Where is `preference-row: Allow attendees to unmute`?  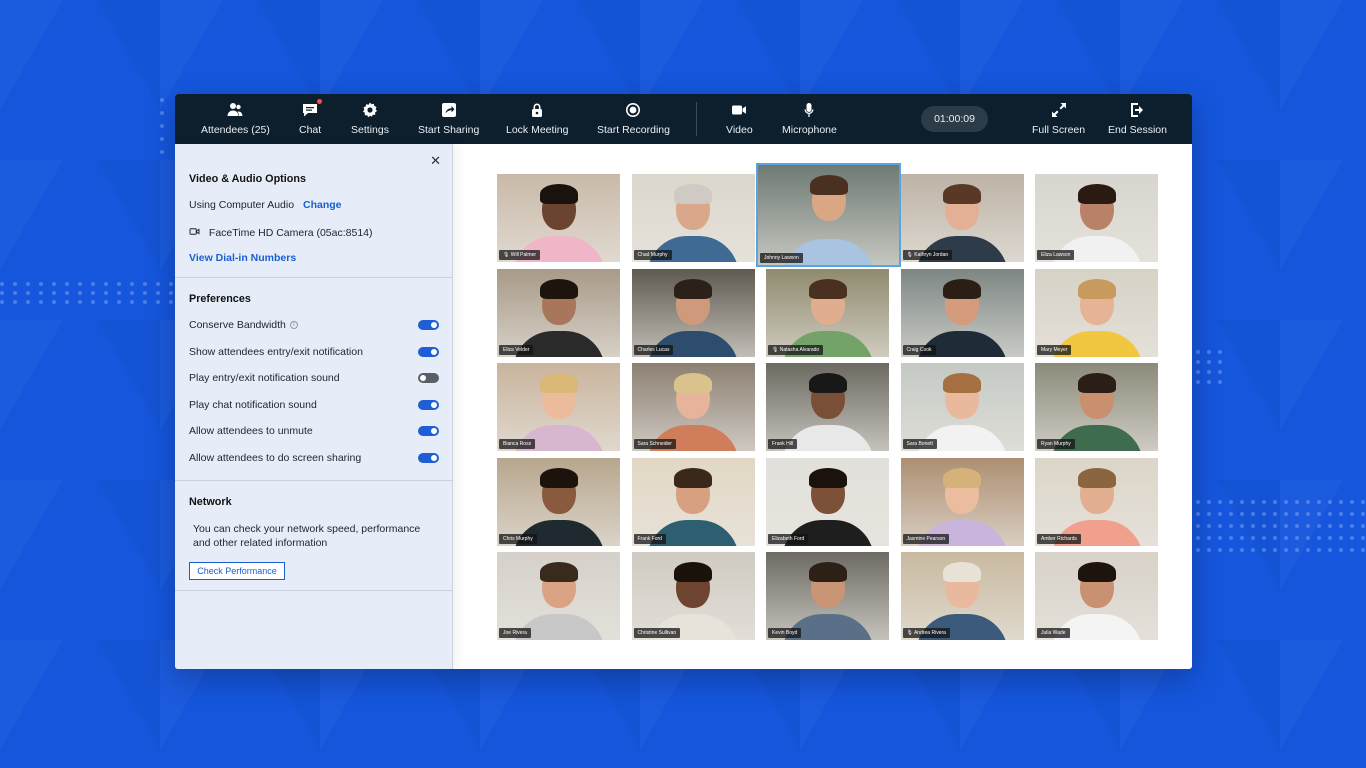
preference-row: Allow attendees to unmute is located at coordinates (251, 431).